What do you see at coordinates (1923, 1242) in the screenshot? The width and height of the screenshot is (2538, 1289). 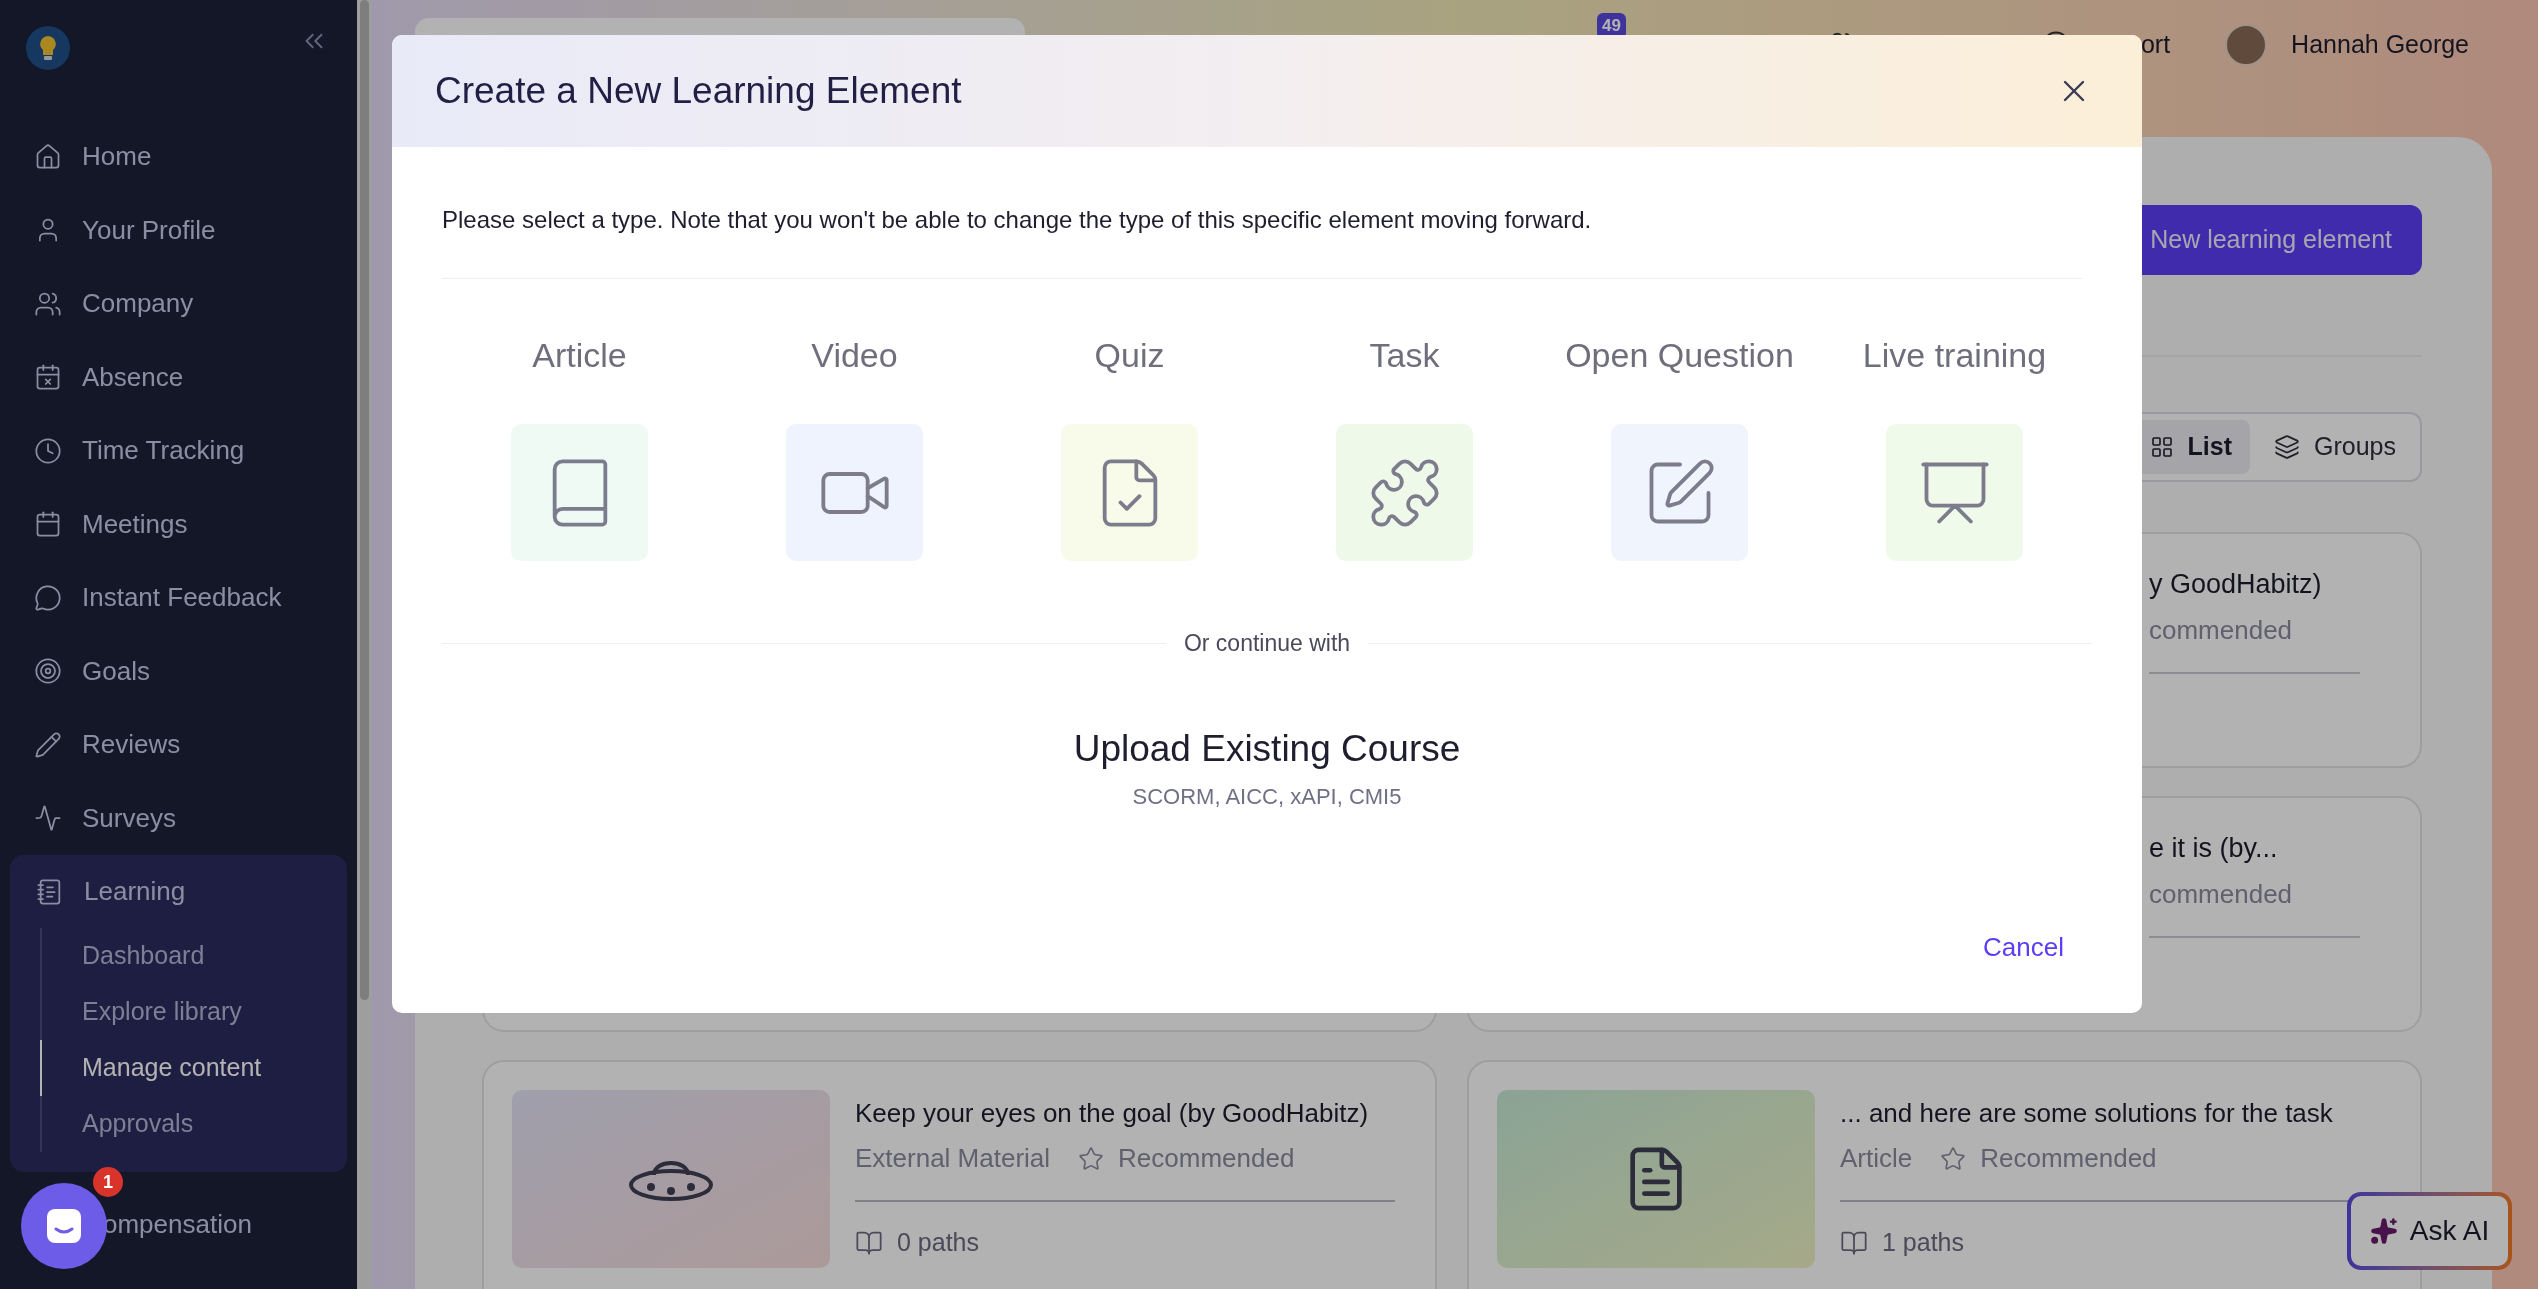 I see `paths-count: 1 paths` at bounding box center [1923, 1242].